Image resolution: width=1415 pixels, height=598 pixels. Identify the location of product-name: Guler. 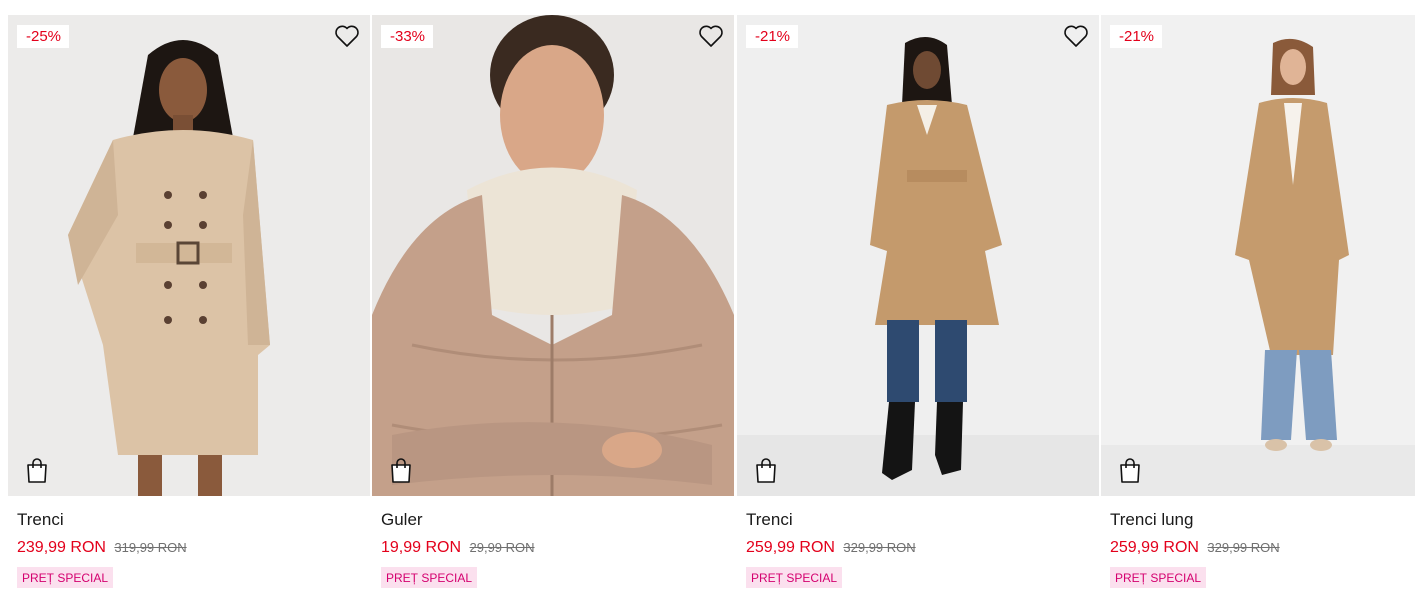
(557, 520).